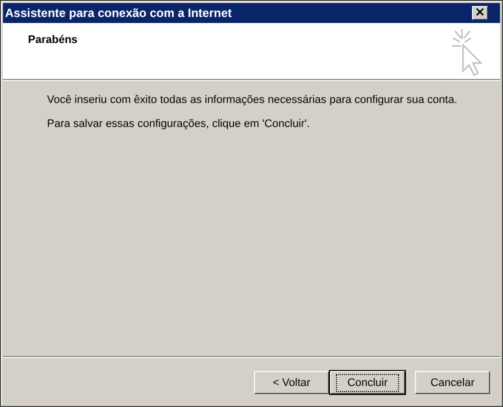  What do you see at coordinates (53, 41) in the screenshot?
I see `page-title: Parabéns` at bounding box center [53, 41].